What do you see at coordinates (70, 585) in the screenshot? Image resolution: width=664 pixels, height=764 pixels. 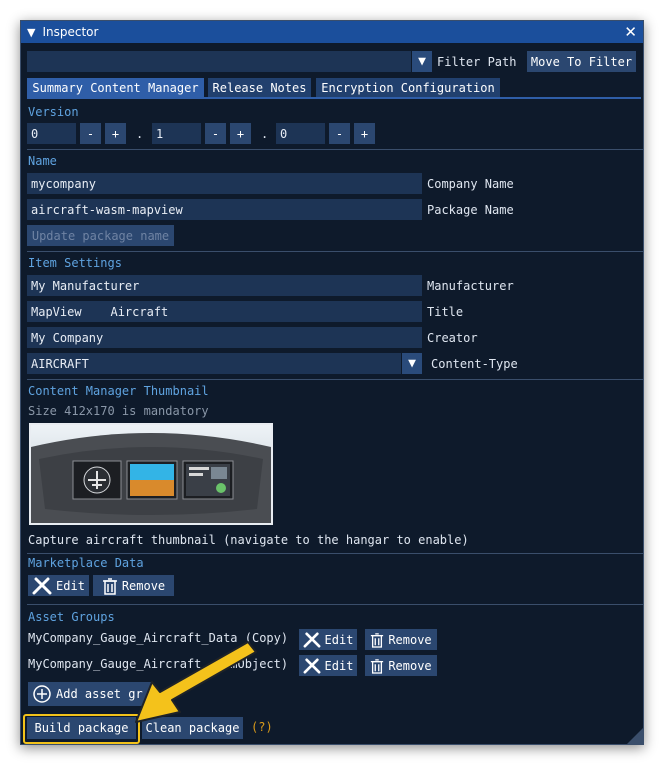 I see `marketplace-edit-label: Edit` at bounding box center [70, 585].